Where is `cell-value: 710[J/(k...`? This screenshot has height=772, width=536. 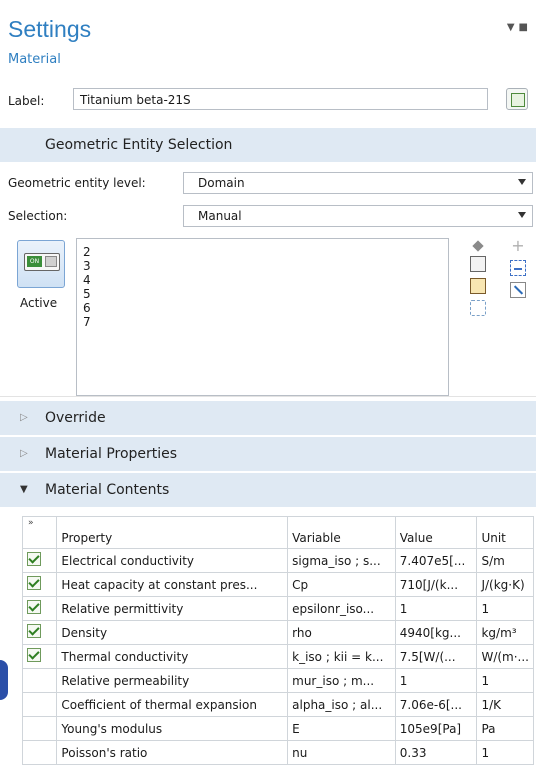
cell-value: 710[J/(k... is located at coordinates (436, 584).